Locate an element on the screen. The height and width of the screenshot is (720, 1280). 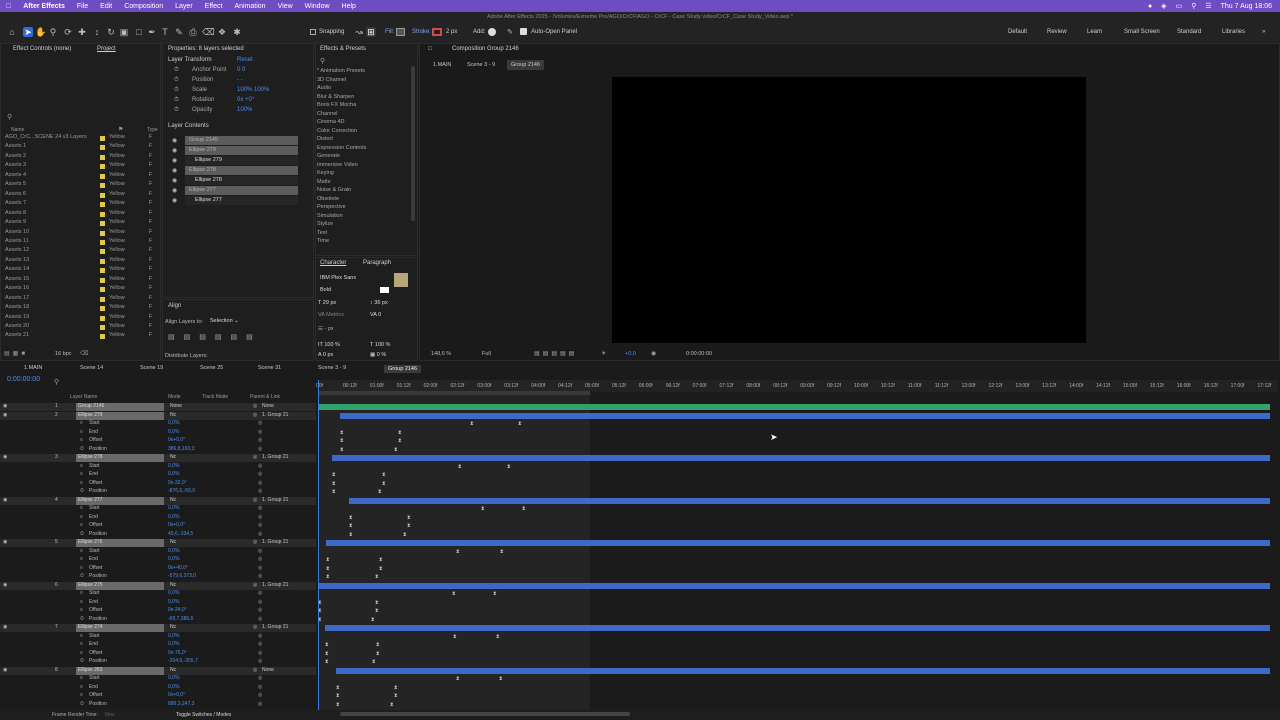
stroke-width-value: ☰ - px is located at coordinates (326, 329).